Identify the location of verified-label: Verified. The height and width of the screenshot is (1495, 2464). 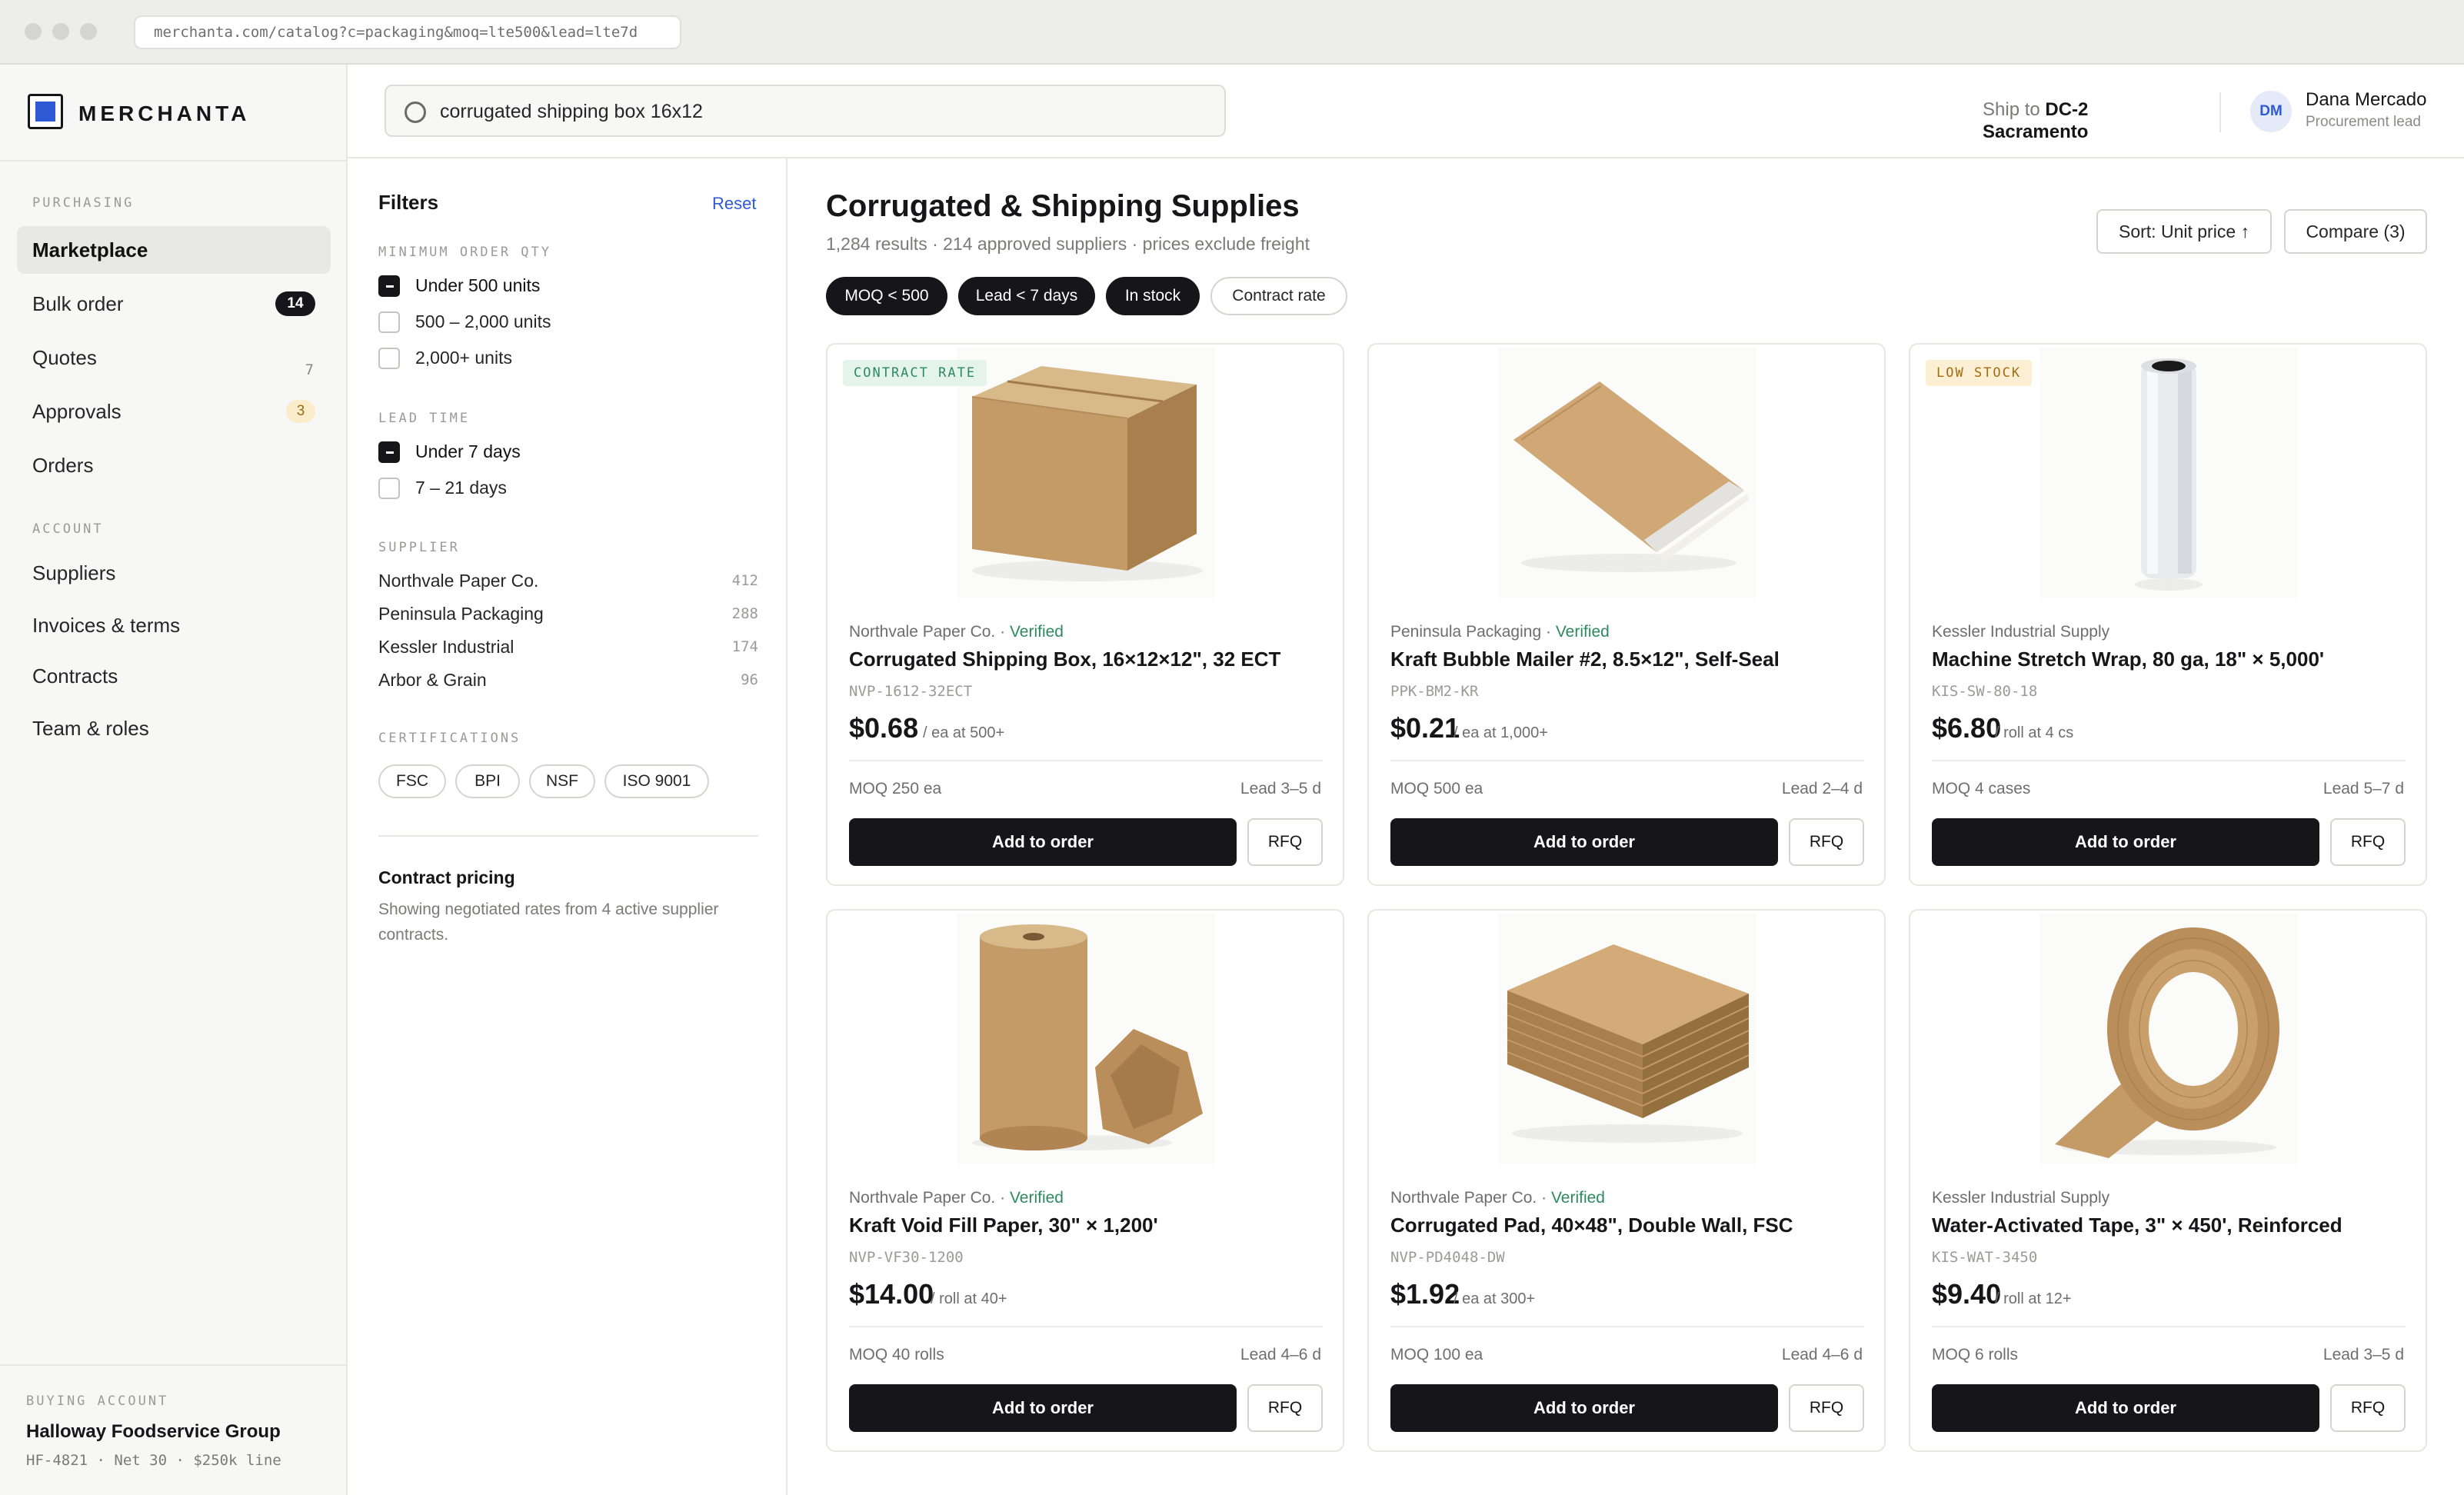
(1036, 632).